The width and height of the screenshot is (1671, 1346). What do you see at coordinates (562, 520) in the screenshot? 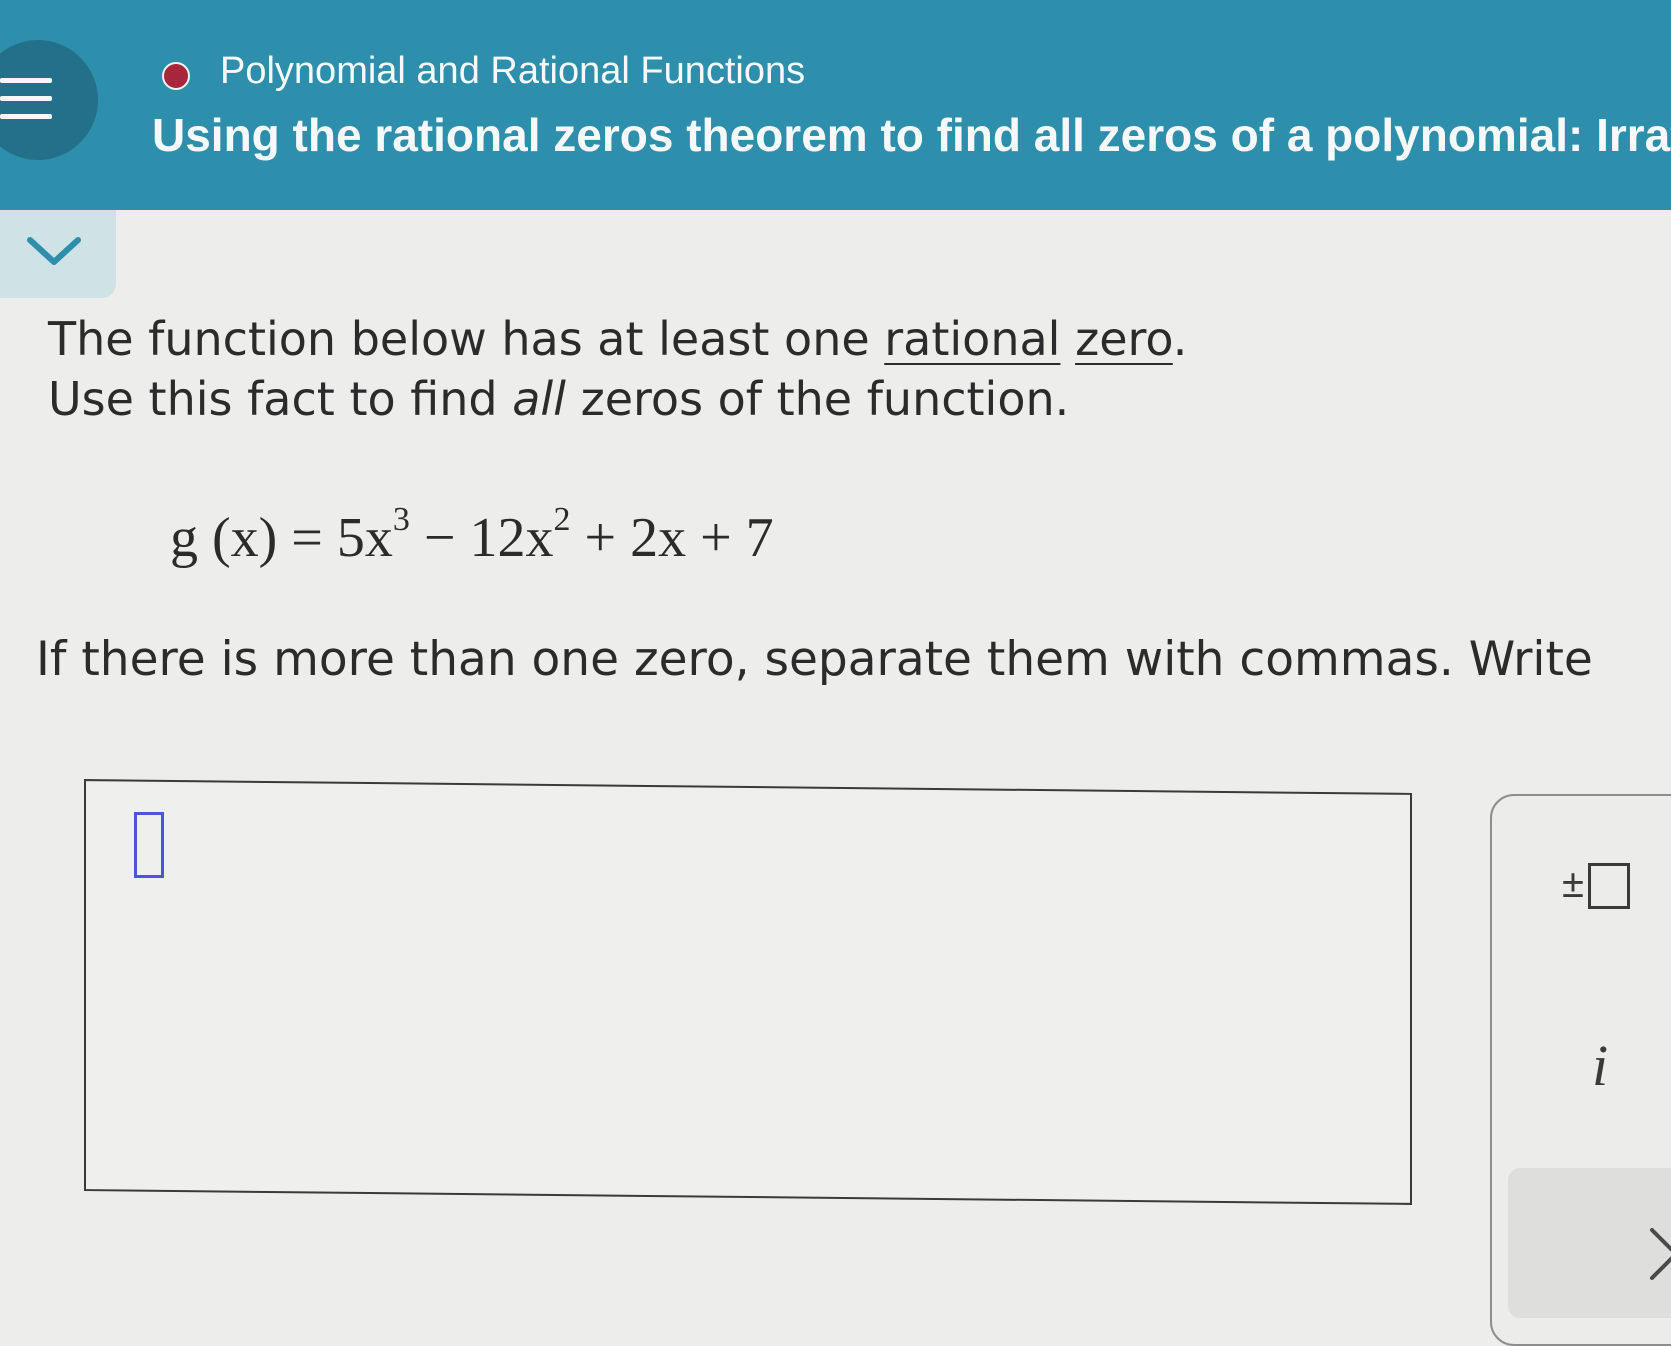
I see `equation-exponent: 2` at bounding box center [562, 520].